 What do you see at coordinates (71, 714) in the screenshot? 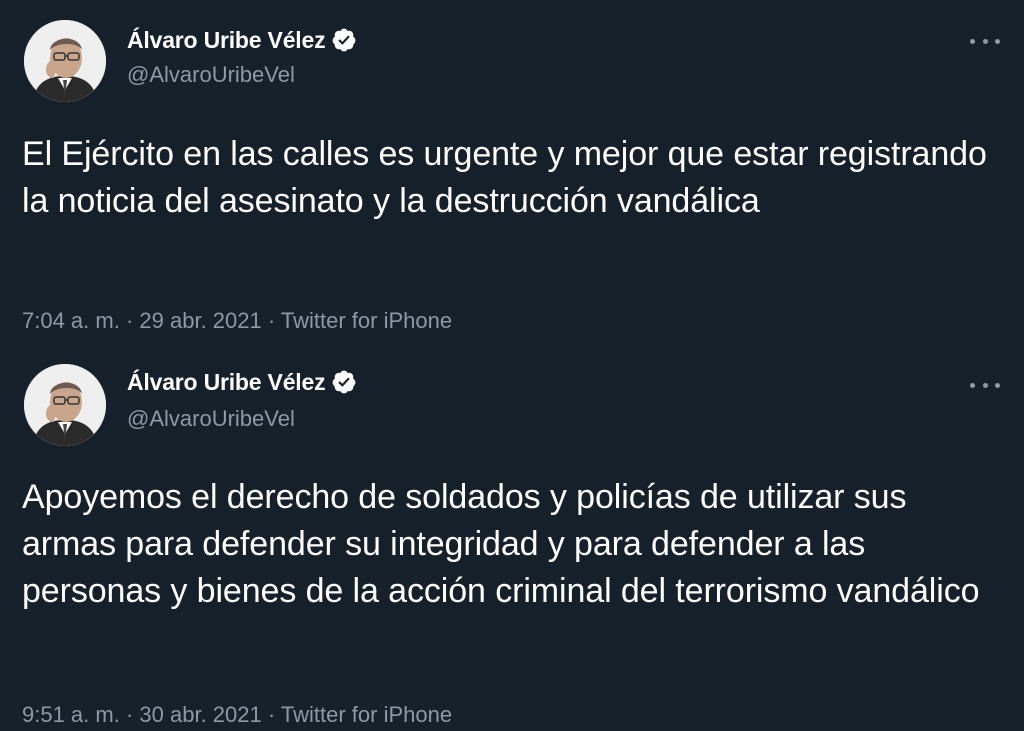
I see `tweet-time: 9:51 a. m.` at bounding box center [71, 714].